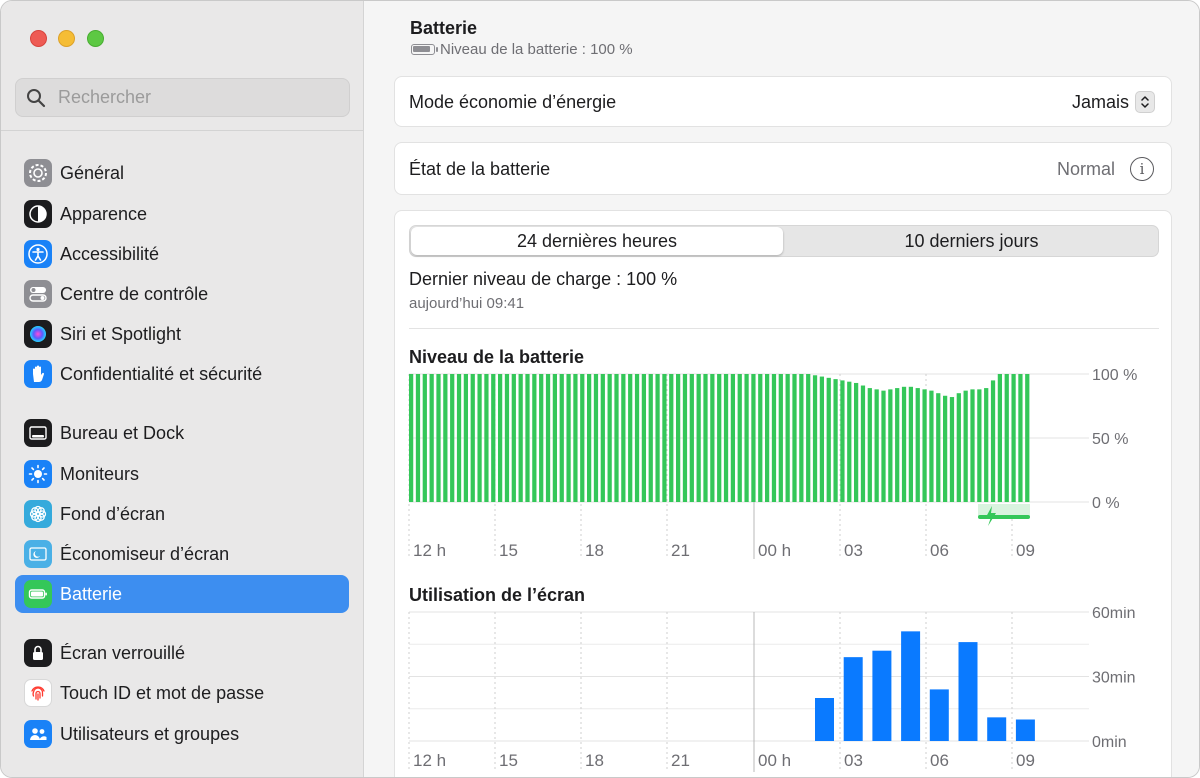 This screenshot has height=778, width=1200. Describe the element at coordinates (182, 254) in the screenshot. I see `sidebar-item-accessibility: Accessibilité` at that location.